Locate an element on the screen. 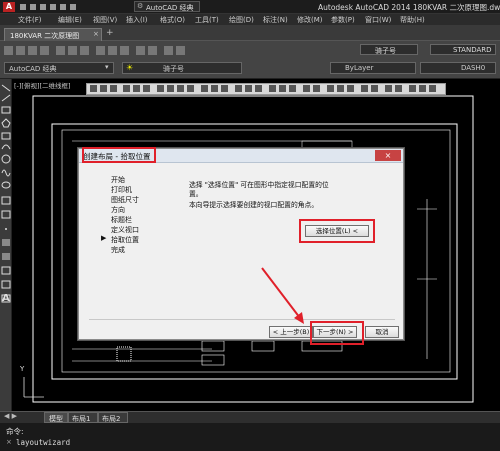 The image size is (500, 451). workspace-select-label: AutoCAD 经典 is located at coordinates (33, 69).